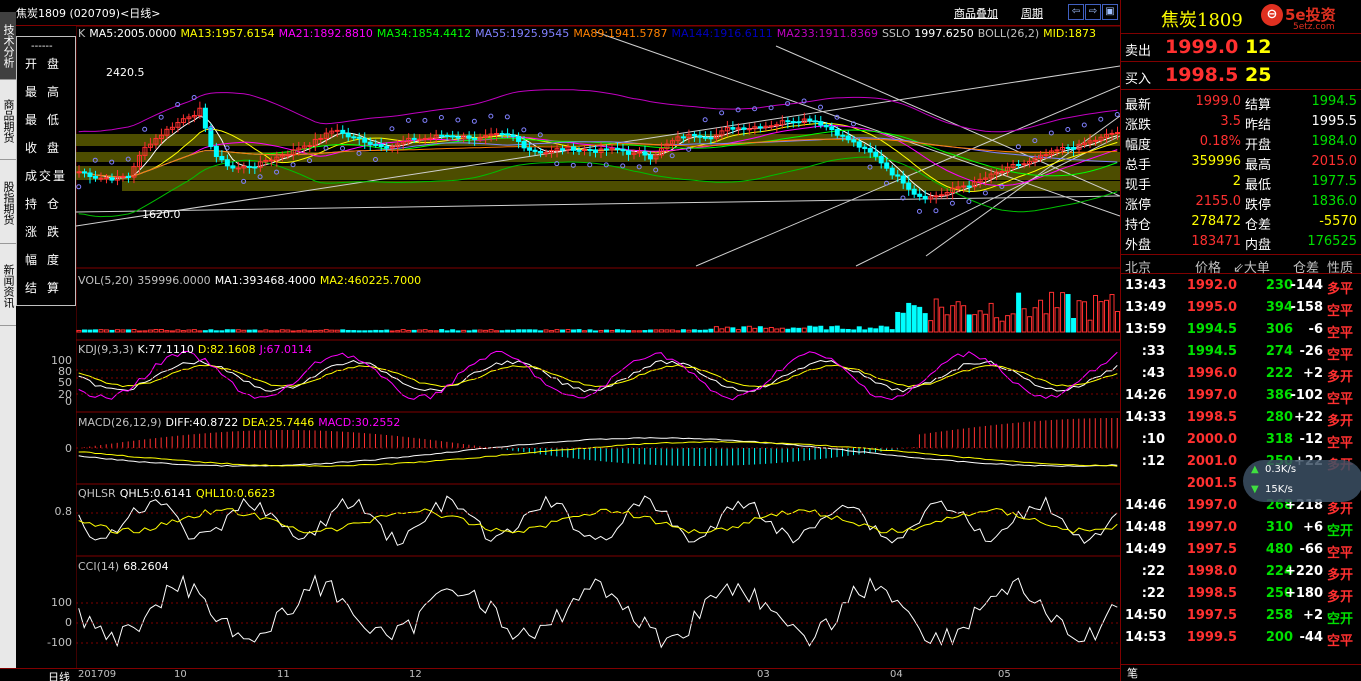  What do you see at coordinates (1241, 374) in the screenshot?
I see `tick-row: :43 1996.0 222 +2 多开` at bounding box center [1241, 374].